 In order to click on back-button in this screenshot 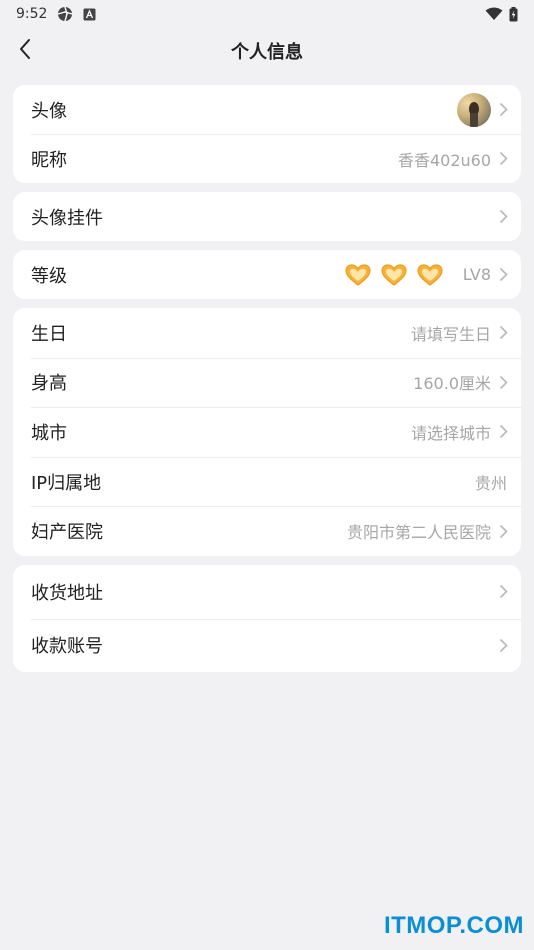, I will do `click(25, 51)`.